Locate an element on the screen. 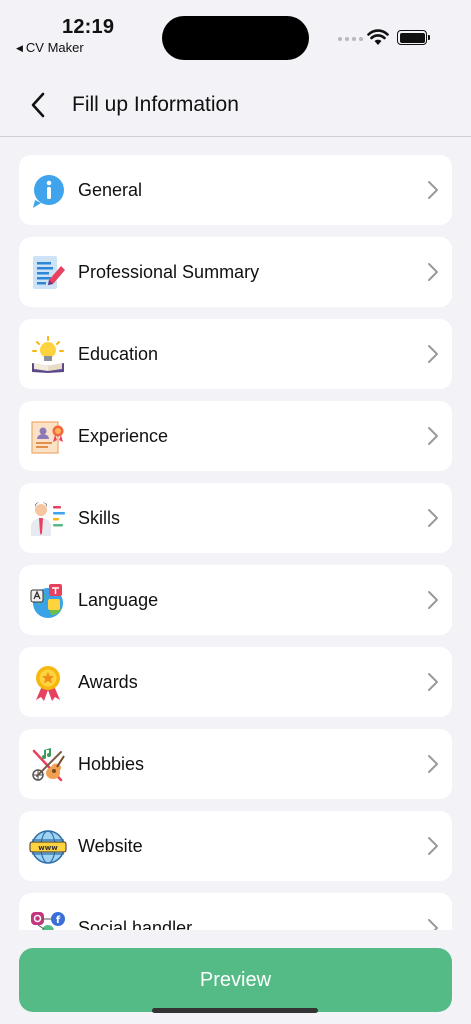  navigation-bar: Fill up Information is located at coordinates (235, 106).